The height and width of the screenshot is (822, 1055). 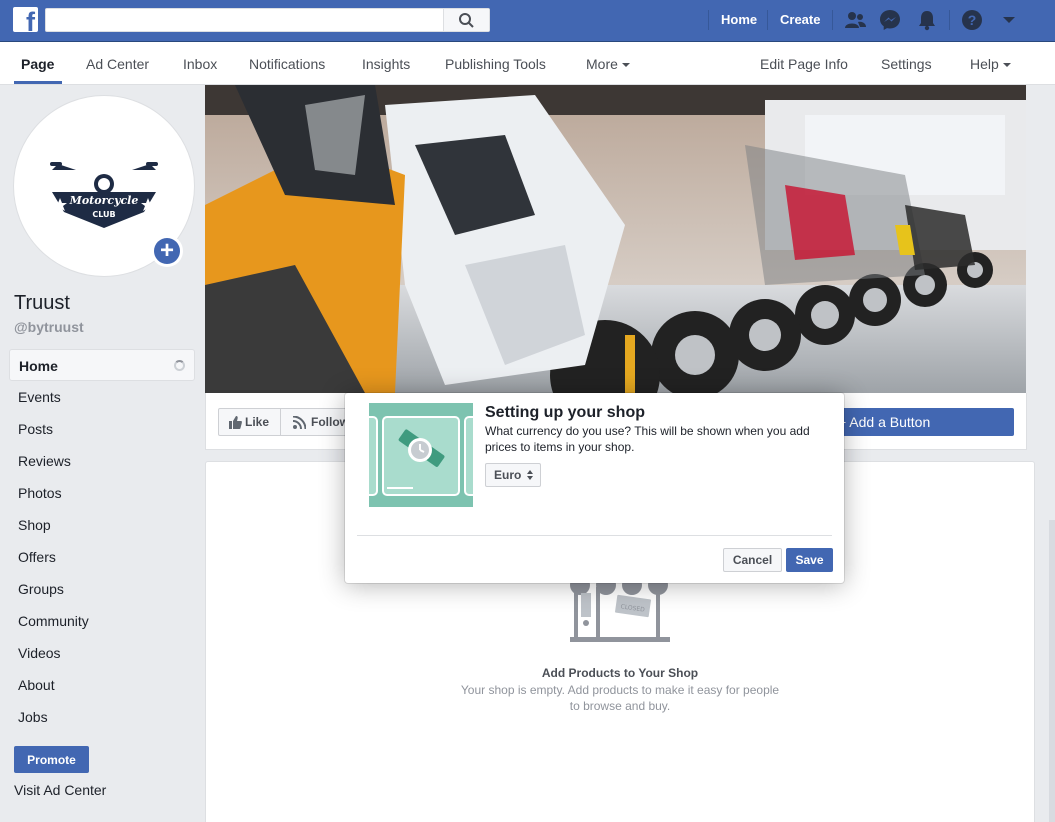 What do you see at coordinates (620, 608) in the screenshot?
I see `closed-shop-illustration: CLOSED` at bounding box center [620, 608].